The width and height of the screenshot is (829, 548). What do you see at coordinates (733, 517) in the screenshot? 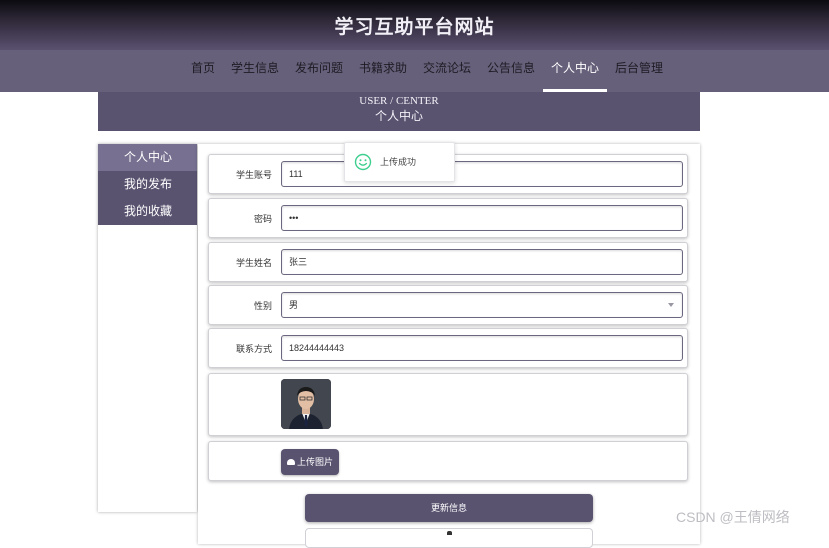
I see `watermark: CSDN @王倩网络` at bounding box center [733, 517].